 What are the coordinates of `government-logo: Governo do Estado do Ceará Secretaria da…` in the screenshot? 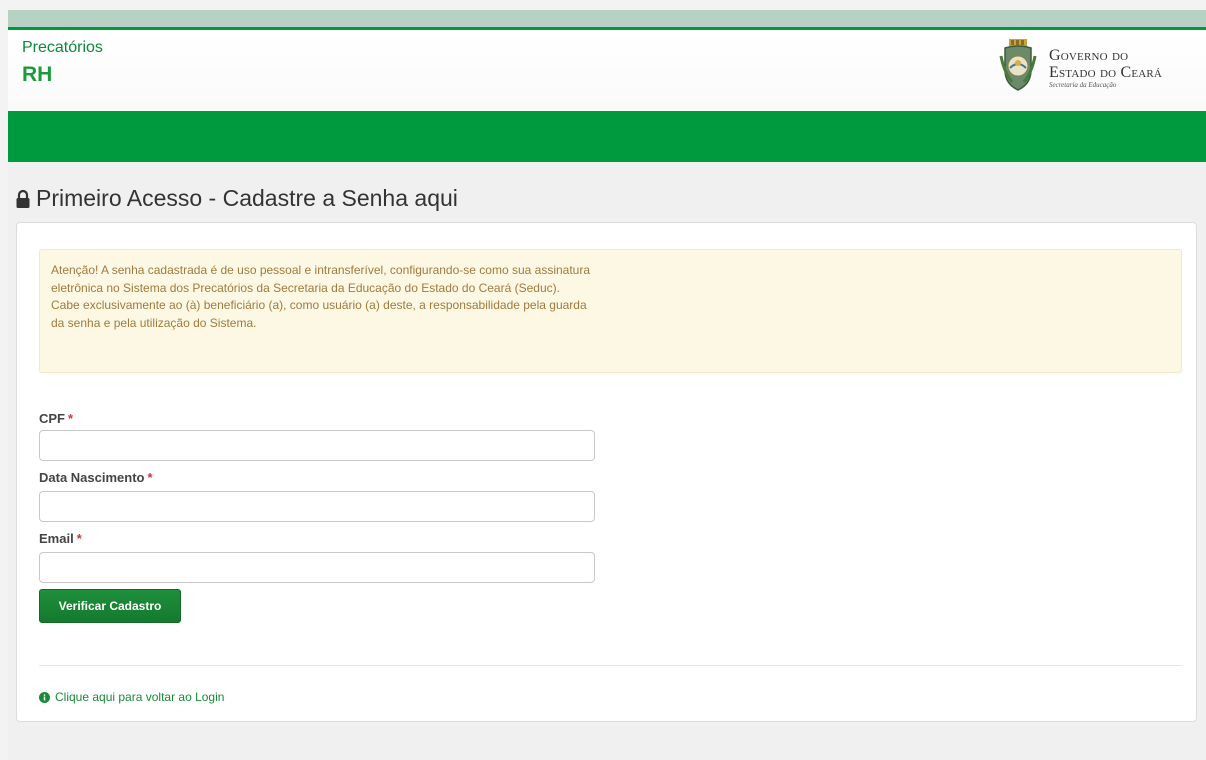 It's located at (1098, 65).